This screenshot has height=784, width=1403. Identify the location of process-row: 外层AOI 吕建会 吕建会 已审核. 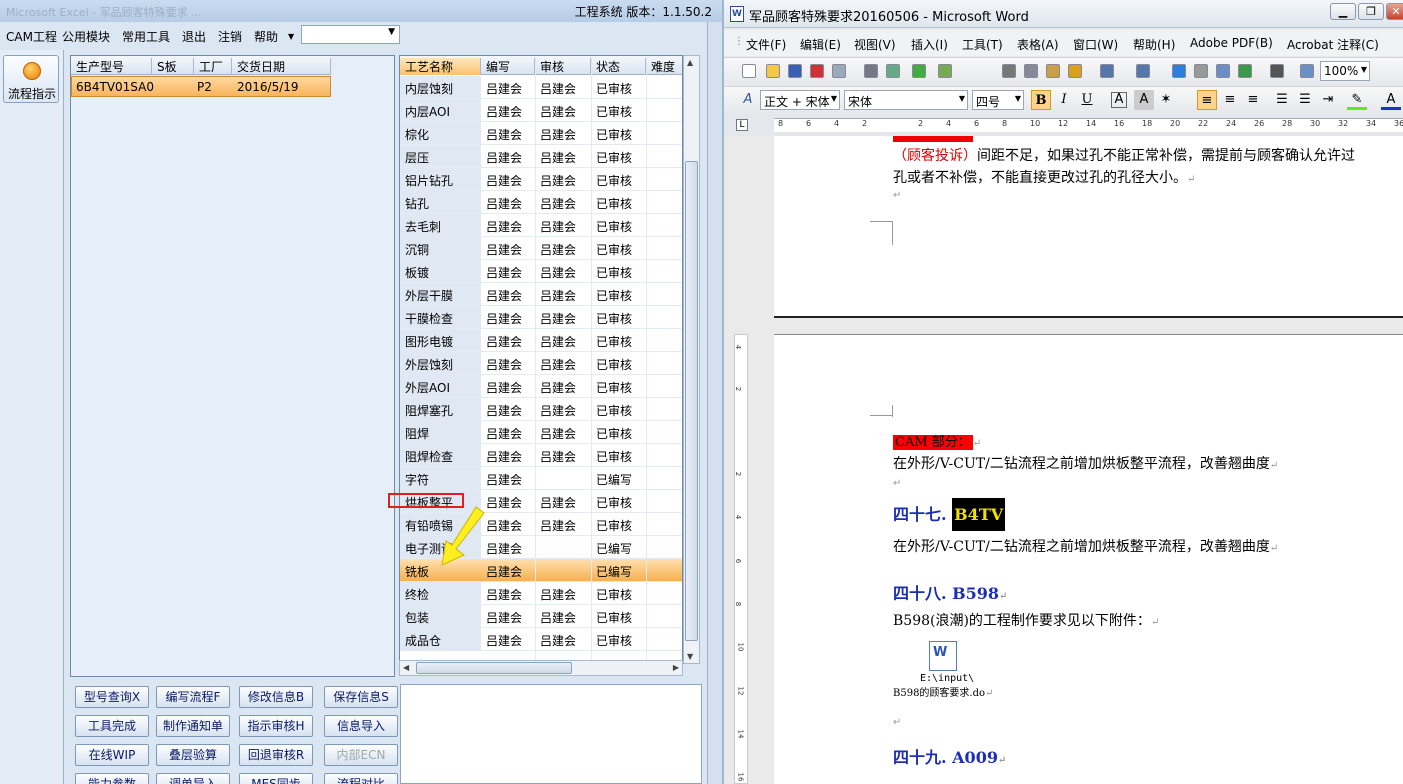
(541, 386).